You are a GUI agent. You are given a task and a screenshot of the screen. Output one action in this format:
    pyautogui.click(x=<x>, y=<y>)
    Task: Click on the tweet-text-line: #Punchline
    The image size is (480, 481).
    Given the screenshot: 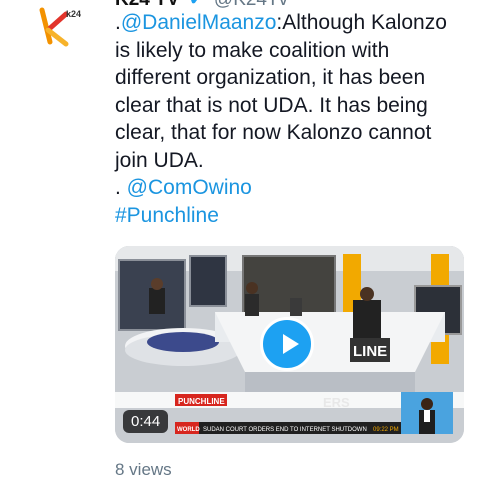 What is the action you would take?
    pyautogui.click(x=294, y=216)
    